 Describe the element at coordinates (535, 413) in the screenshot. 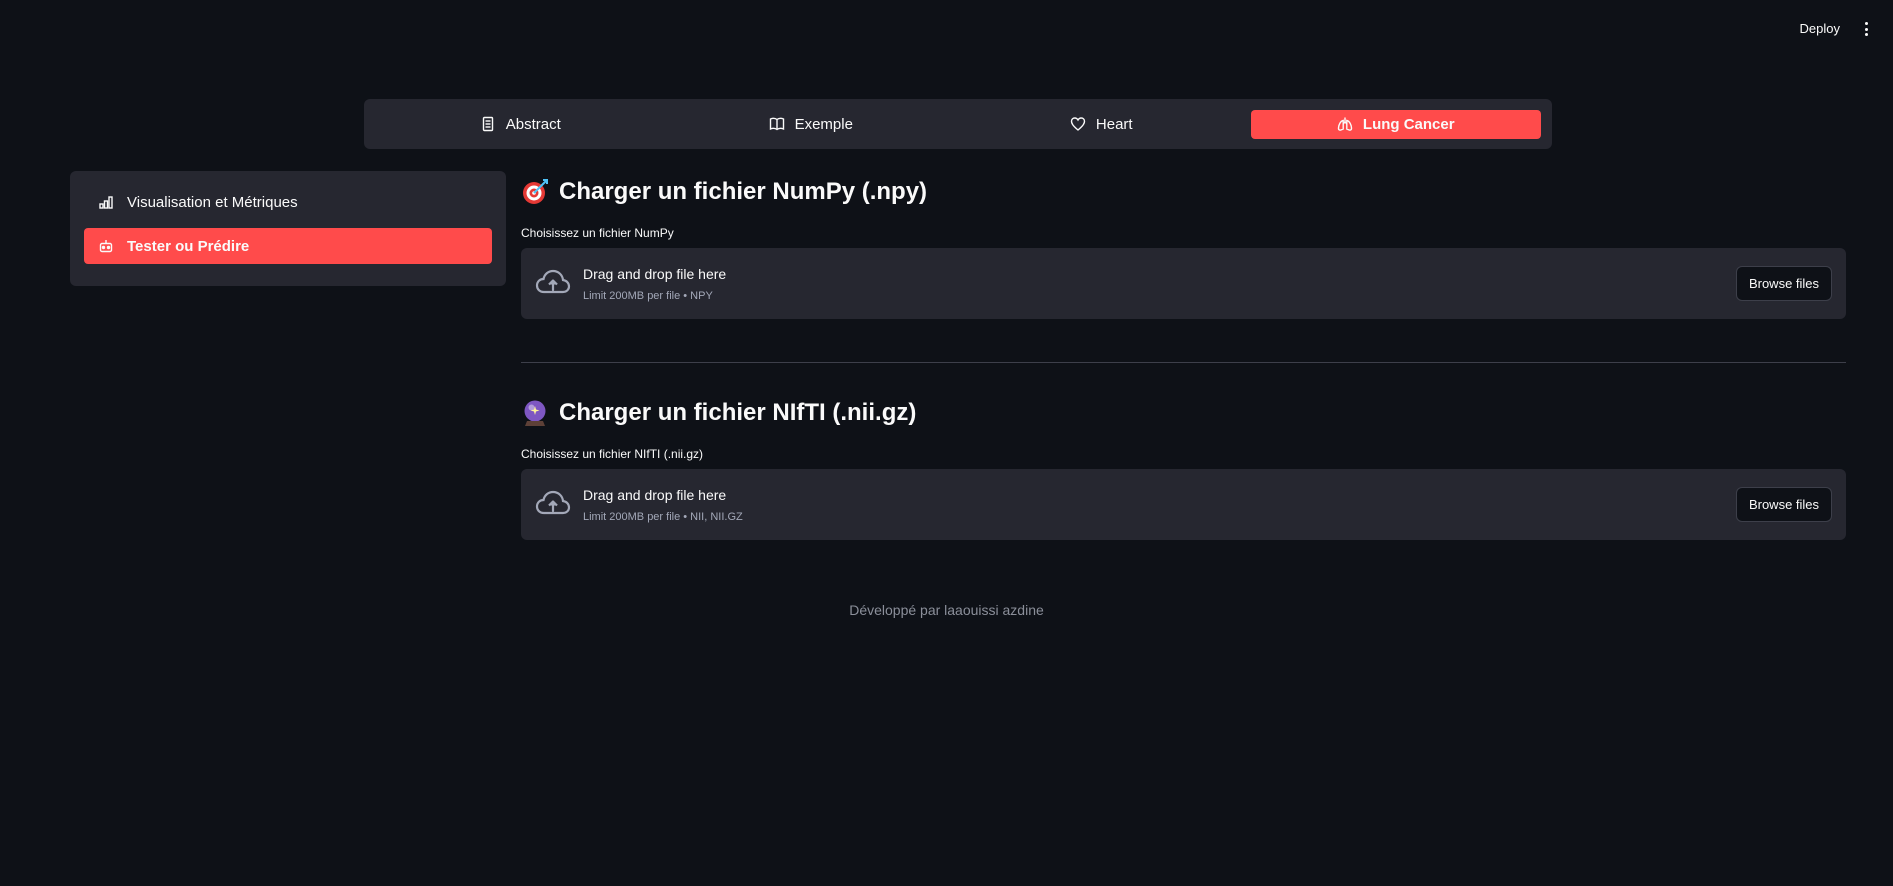

I see `crystal-ball-icon` at that location.